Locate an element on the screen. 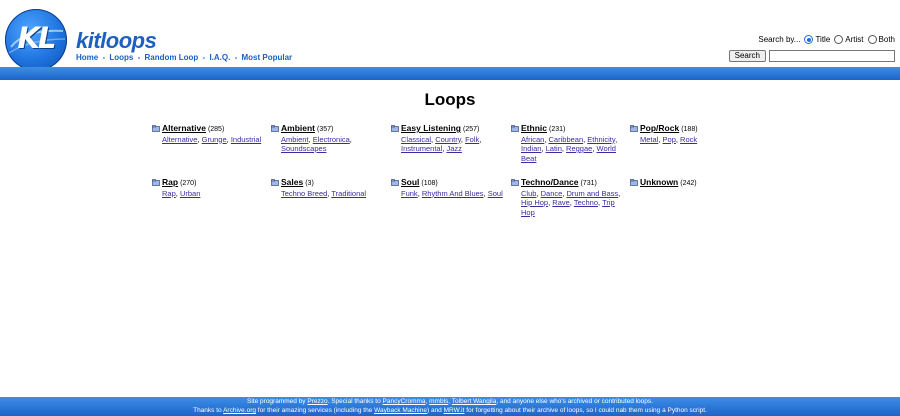  subgenre-list: Alternative, Grunge, Industrial is located at coordinates (212, 139).